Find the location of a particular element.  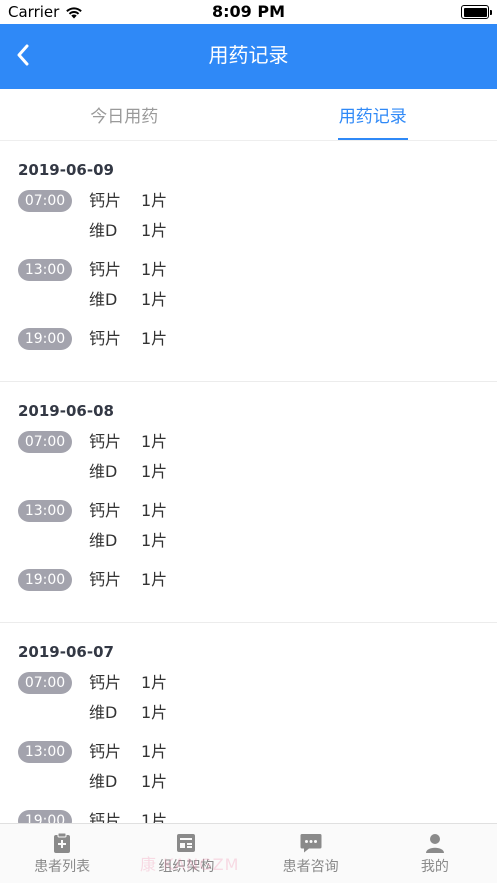

tab-item-label: 患者列表 is located at coordinates (62, 867).